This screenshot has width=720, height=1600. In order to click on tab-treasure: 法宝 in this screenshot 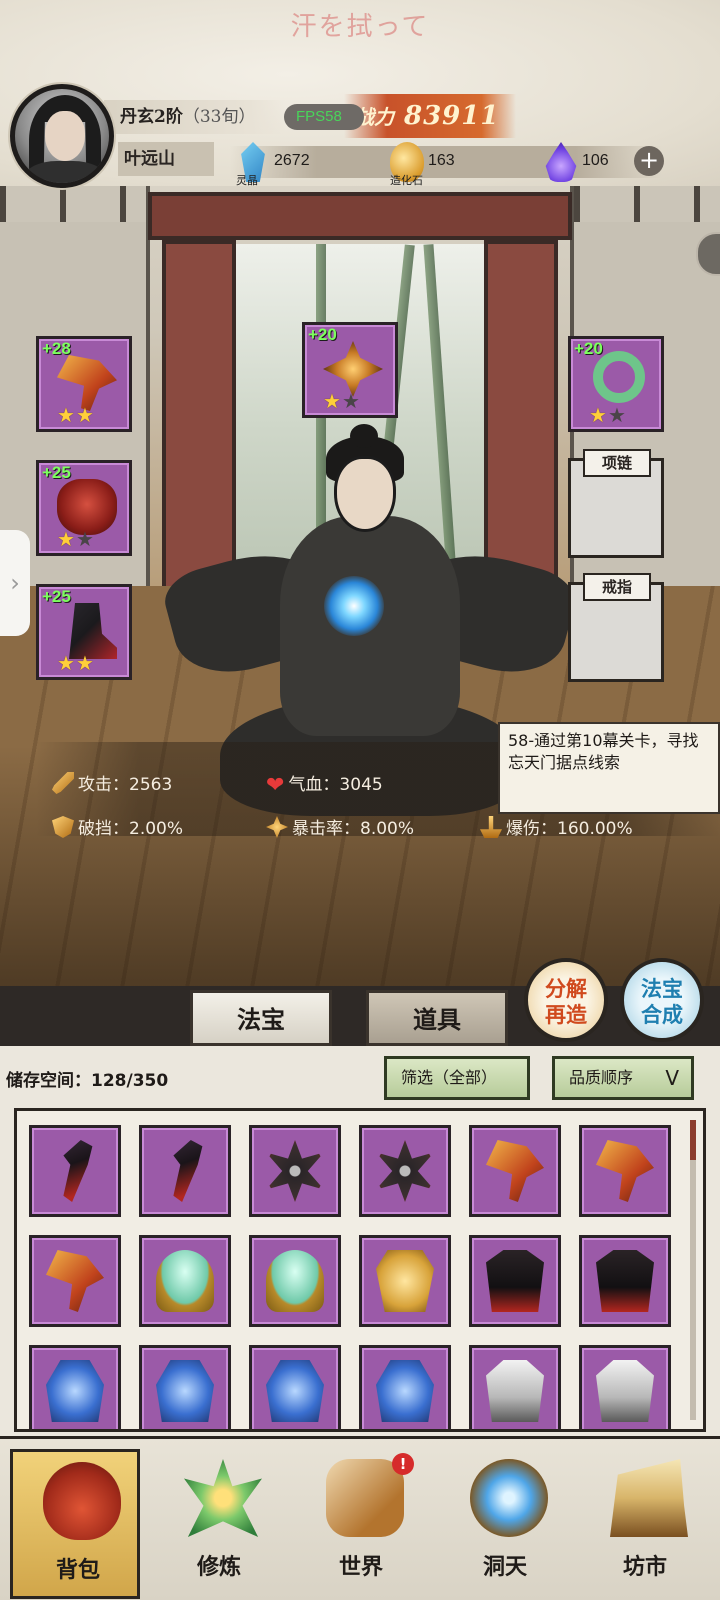, I will do `click(261, 1018)`.